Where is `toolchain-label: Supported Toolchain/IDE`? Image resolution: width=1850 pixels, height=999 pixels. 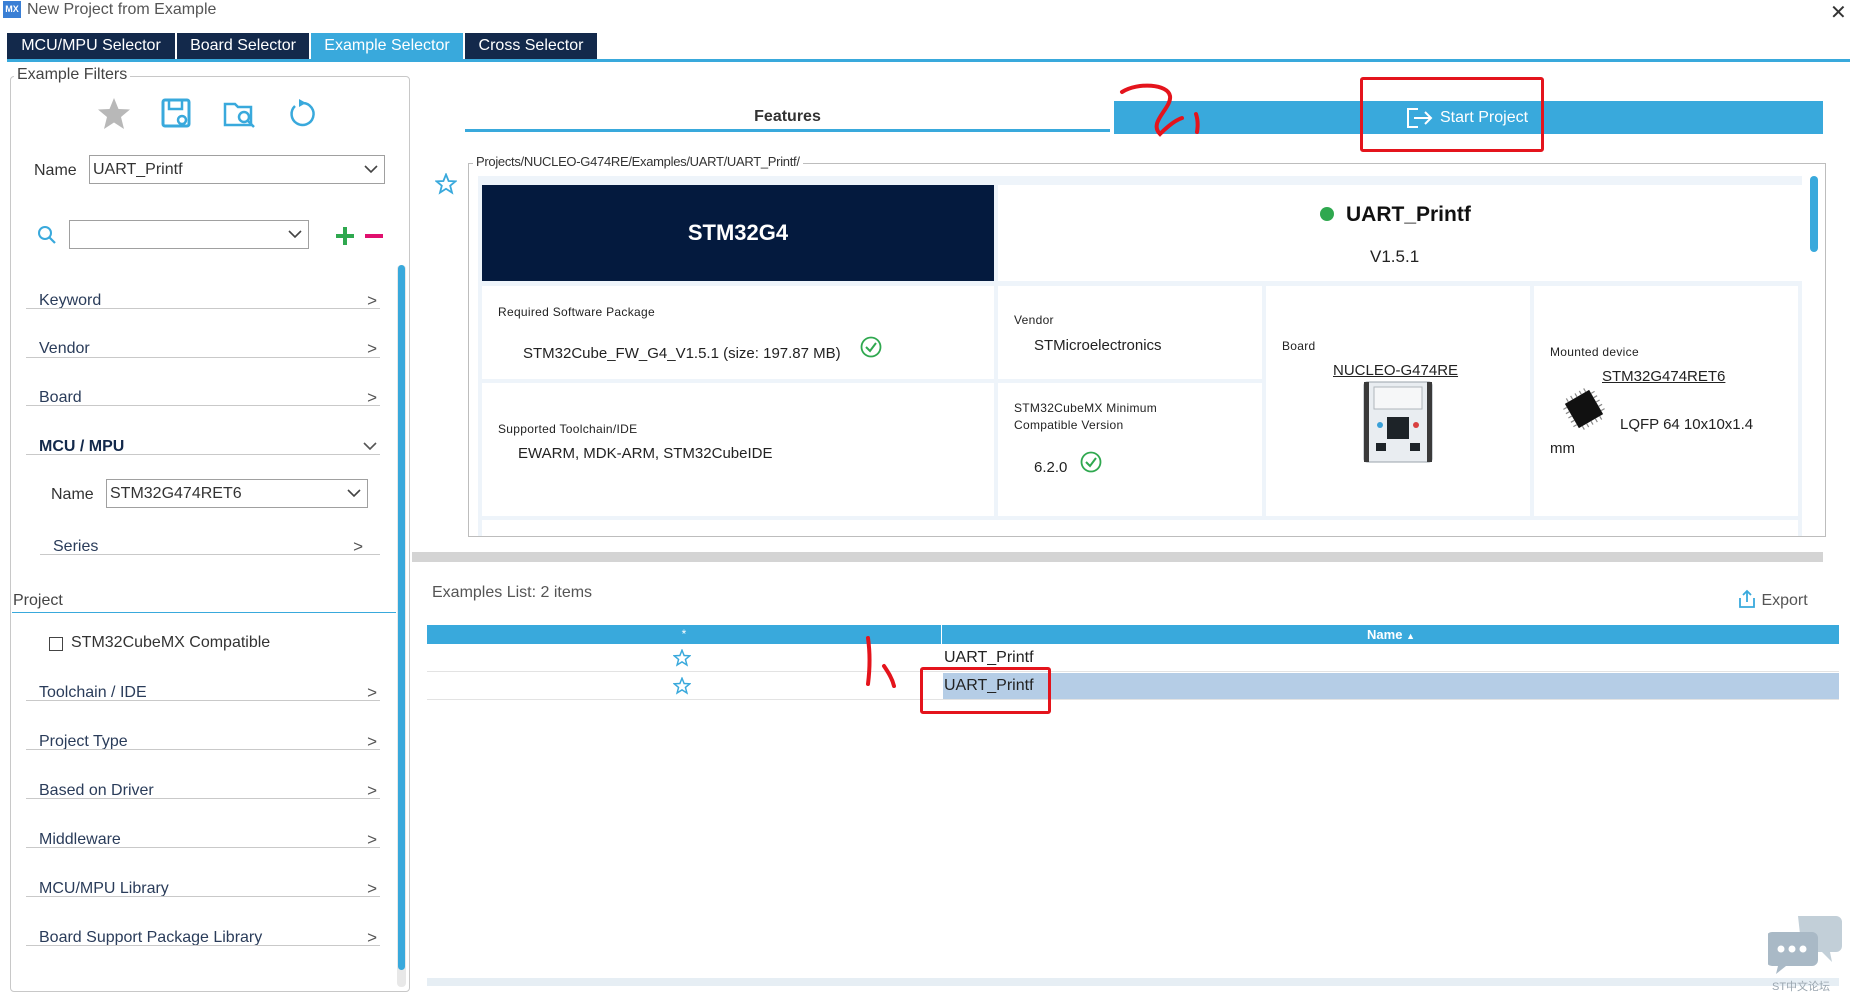
toolchain-label: Supported Toolchain/IDE is located at coordinates (568, 429).